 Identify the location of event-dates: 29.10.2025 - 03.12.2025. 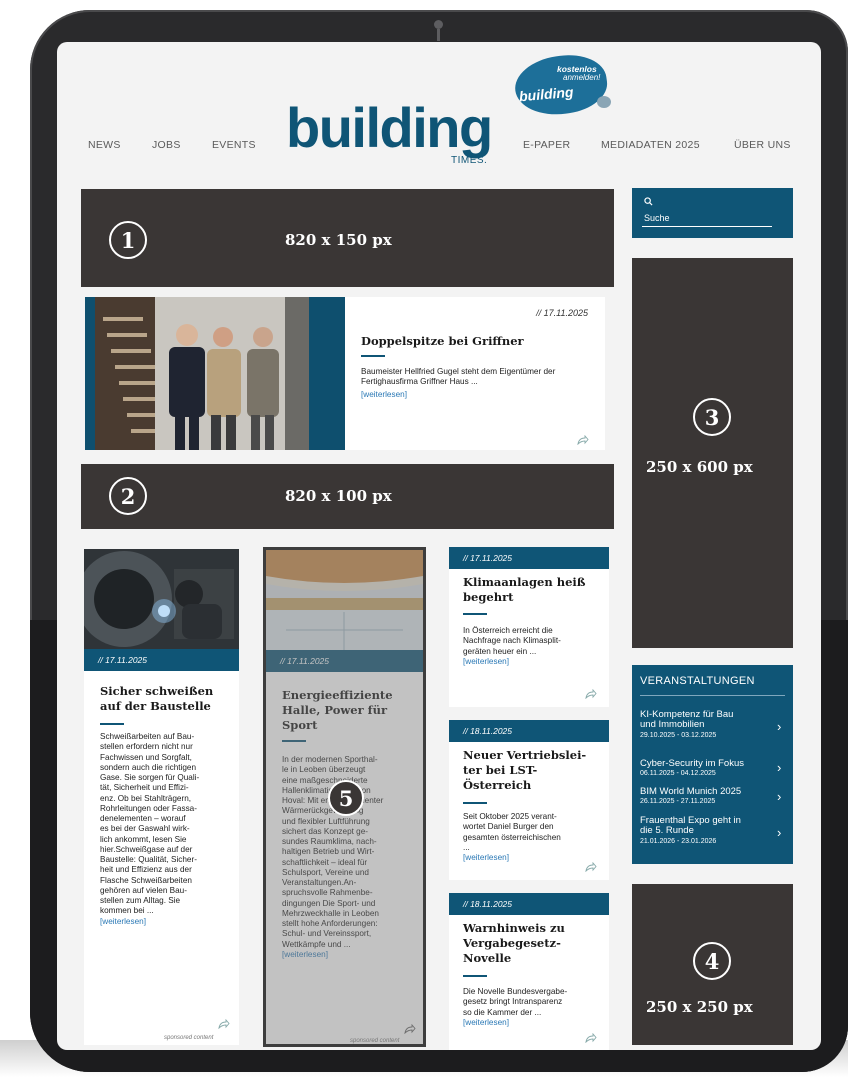
(678, 735).